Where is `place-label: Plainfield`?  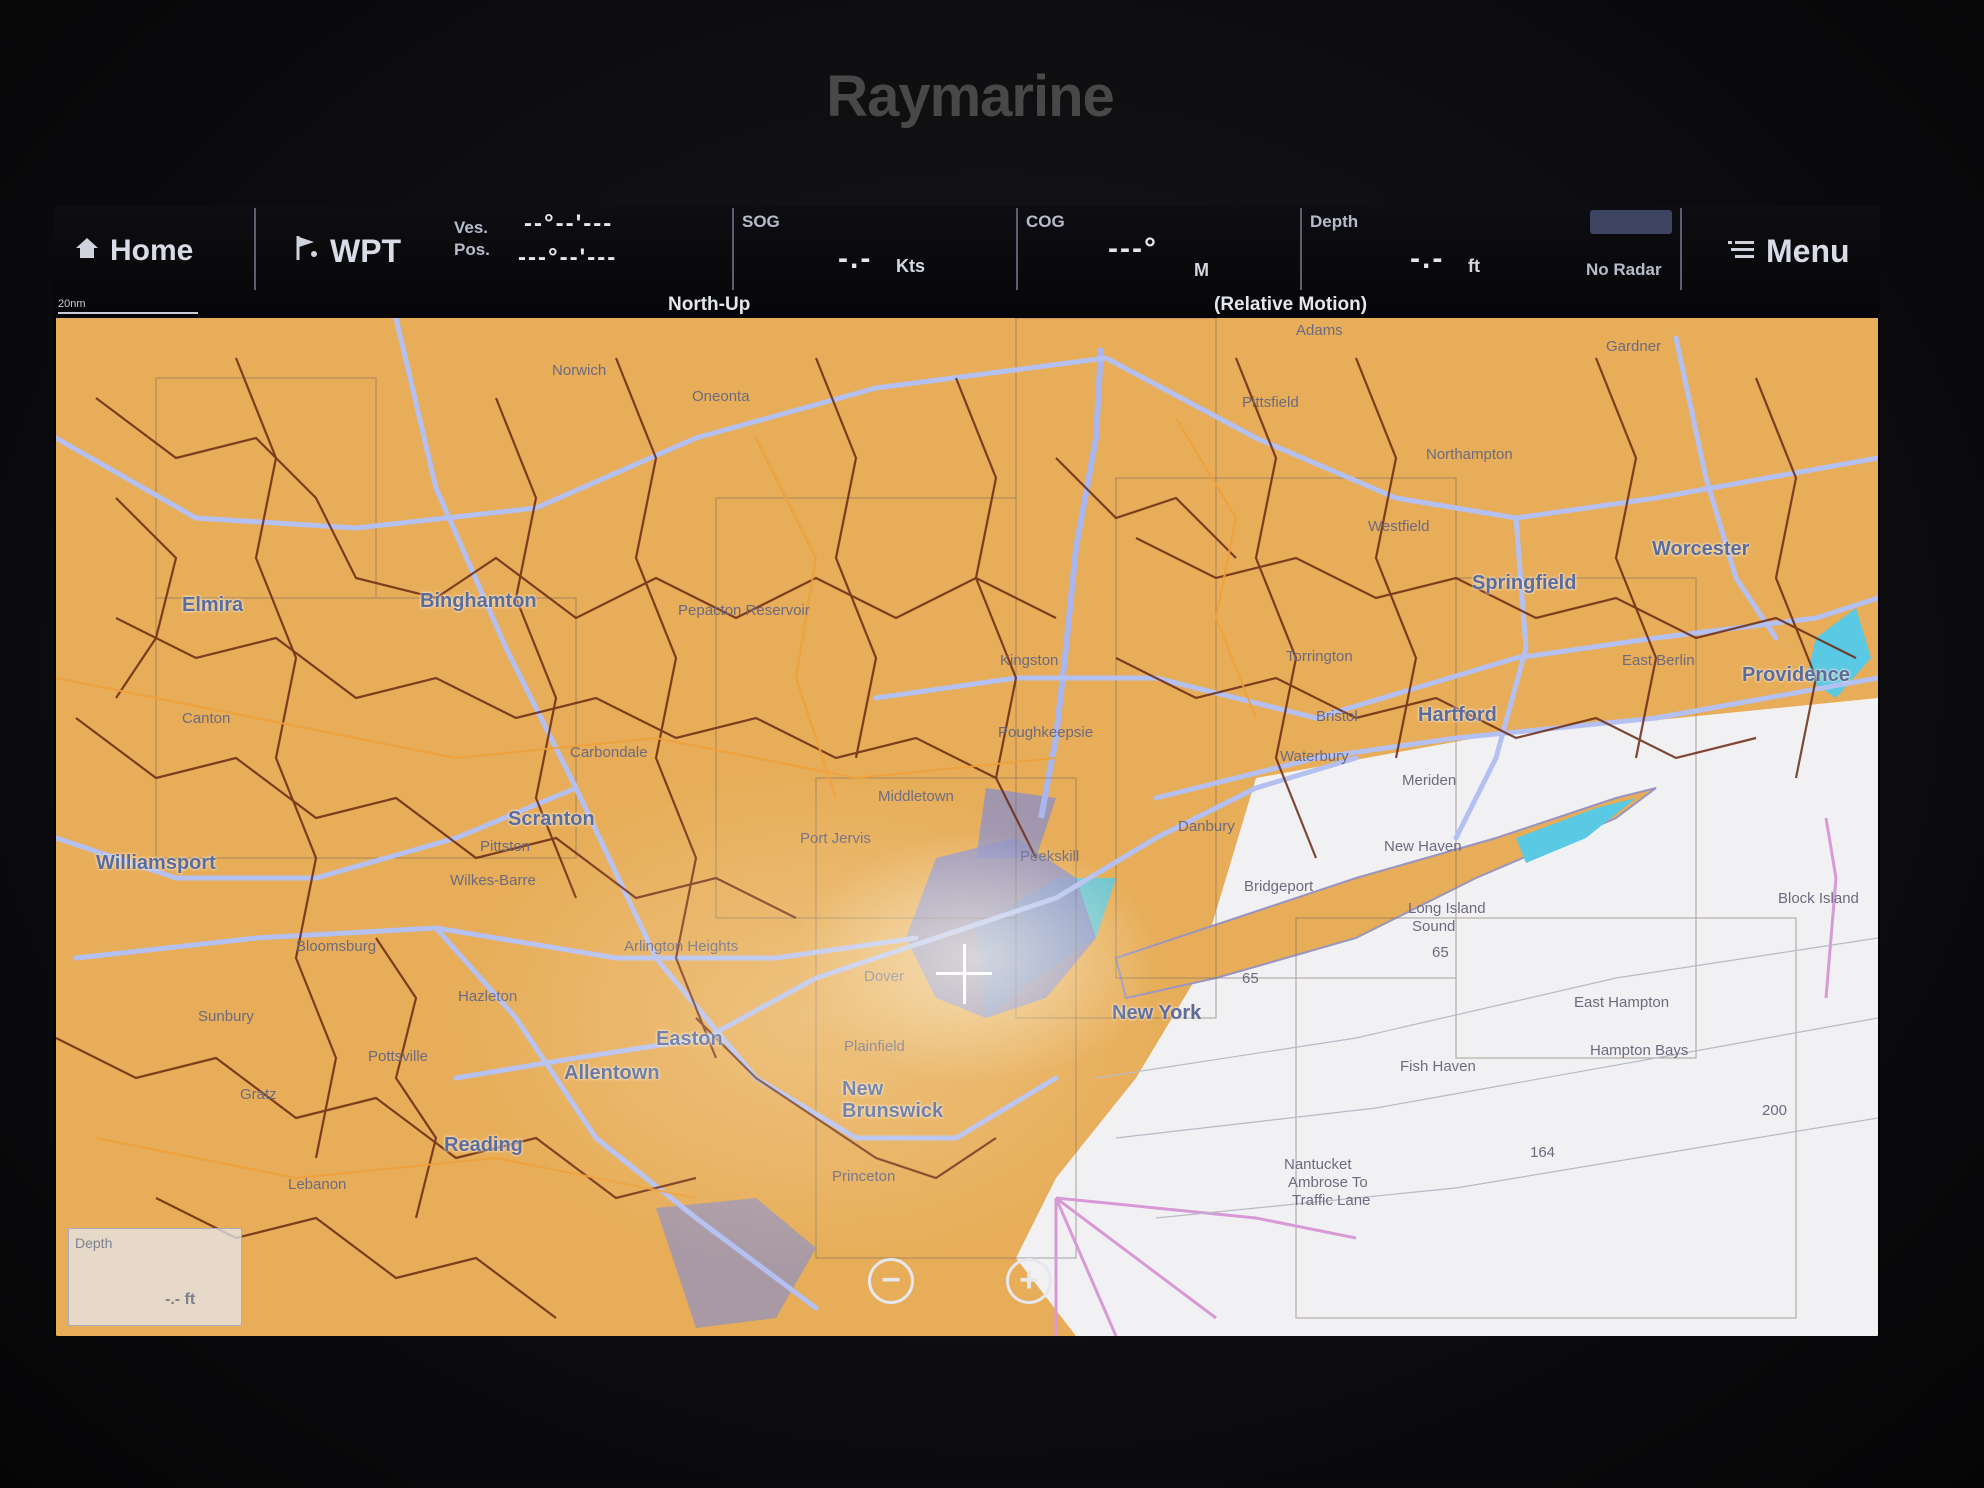
place-label: Plainfield is located at coordinates (874, 1046).